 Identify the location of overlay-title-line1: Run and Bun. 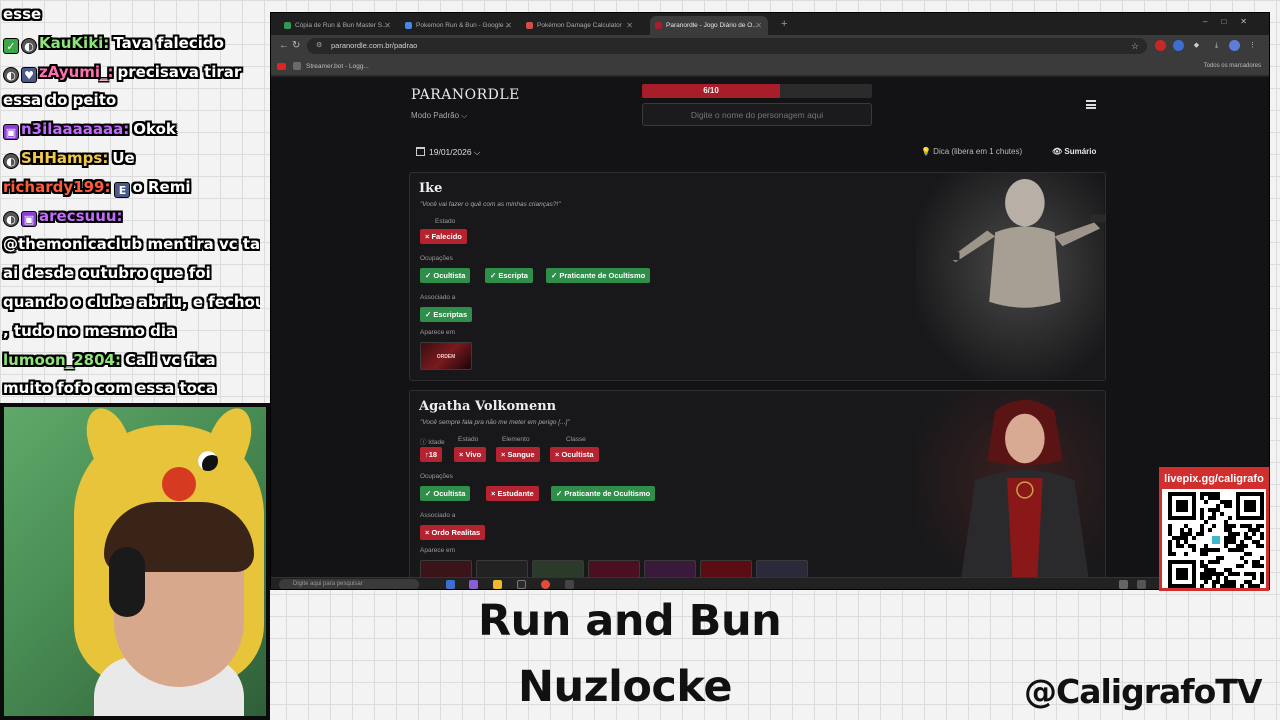
(630, 621).